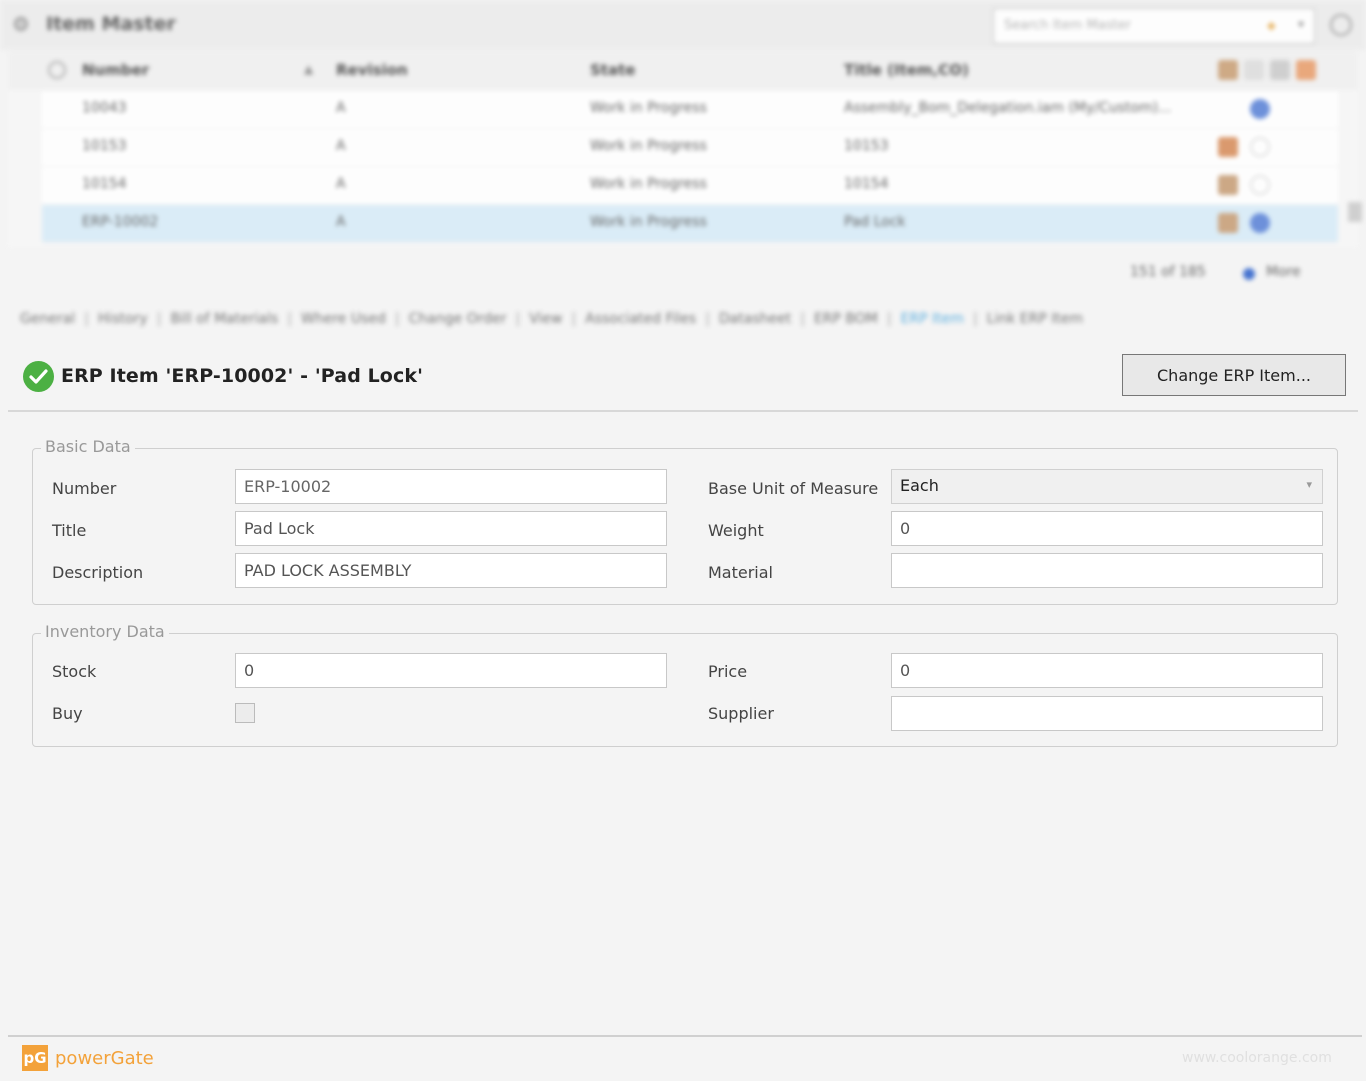 The height and width of the screenshot is (1081, 1366). What do you see at coordinates (69, 530) in the screenshot?
I see `title-label: Title` at bounding box center [69, 530].